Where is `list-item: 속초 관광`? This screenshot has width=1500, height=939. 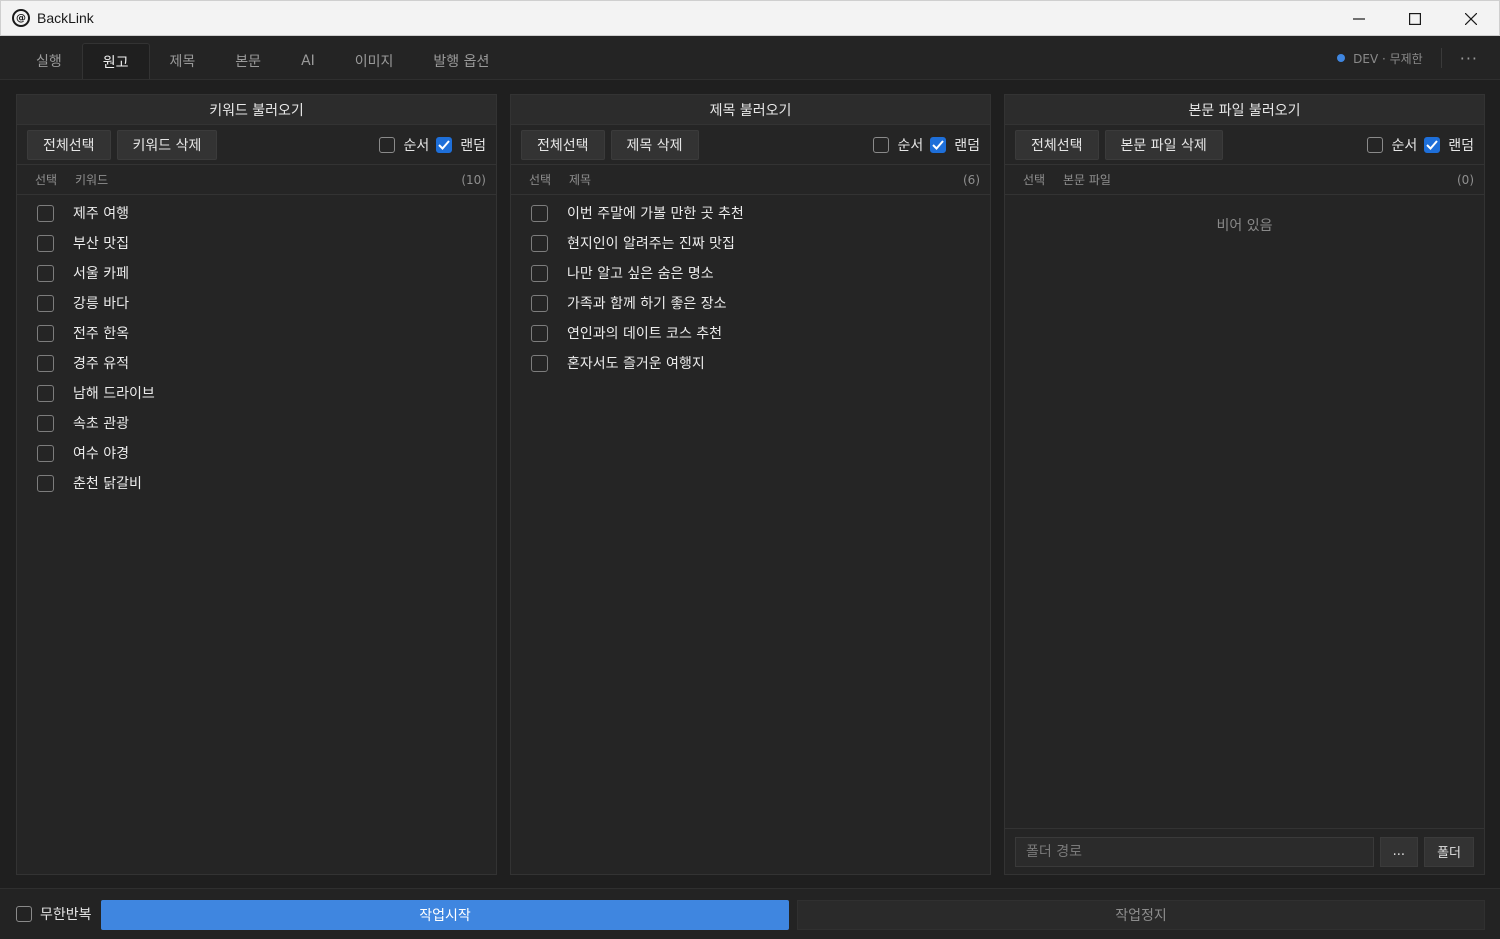
list-item: 속초 관광 is located at coordinates (256, 423).